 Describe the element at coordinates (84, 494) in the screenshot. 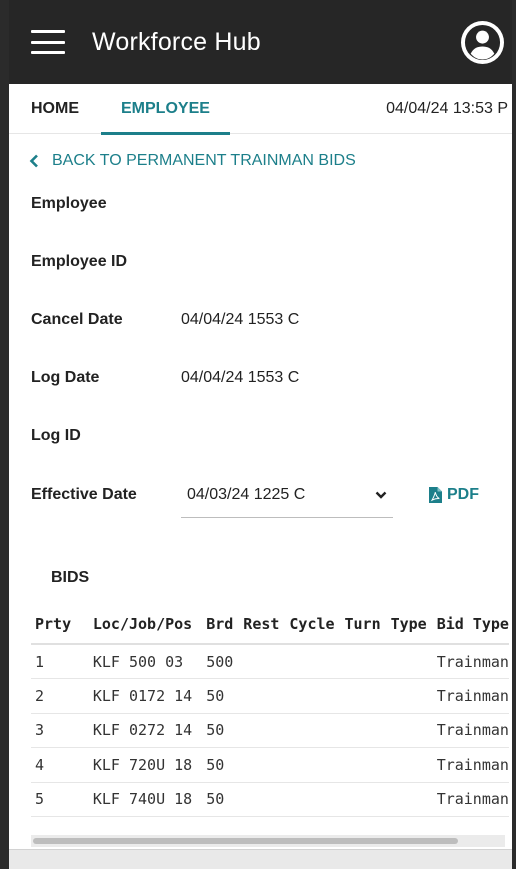

I see `effective-date-label: Effective Date` at that location.